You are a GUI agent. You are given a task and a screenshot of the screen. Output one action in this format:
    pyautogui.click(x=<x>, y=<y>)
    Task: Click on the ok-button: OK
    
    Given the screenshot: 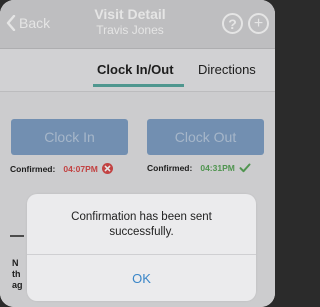 What is the action you would take?
    pyautogui.click(x=141, y=278)
    